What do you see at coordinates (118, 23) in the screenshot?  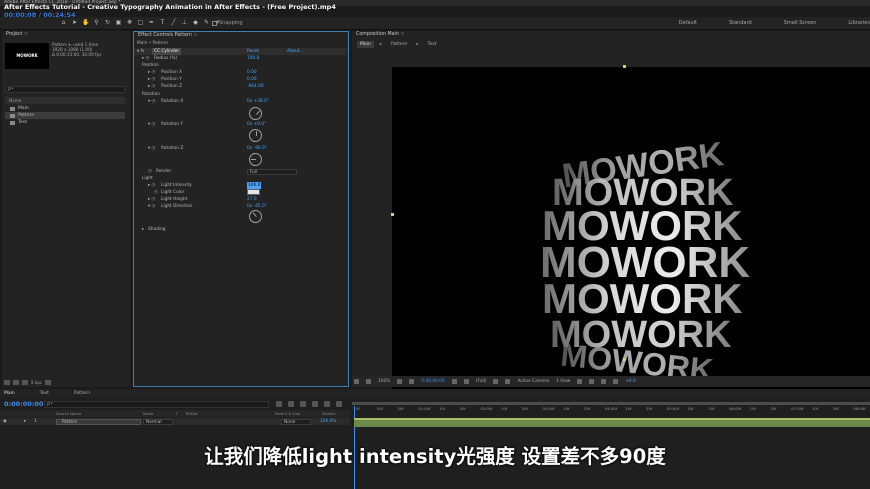 I see `camera-icon: ▣` at bounding box center [118, 23].